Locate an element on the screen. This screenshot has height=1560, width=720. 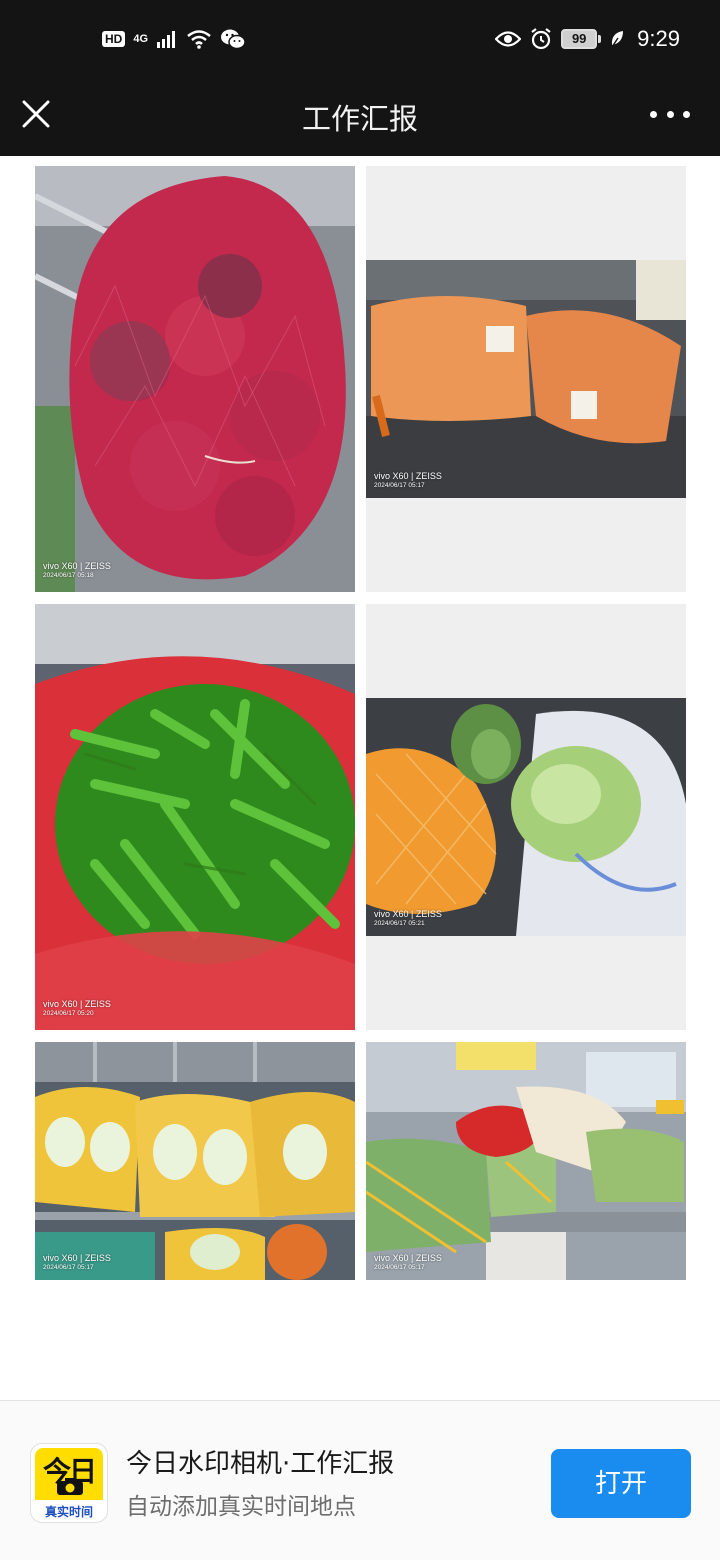
watermark-date: 2024/06/17 05:20 is located at coordinates (68, 1013).